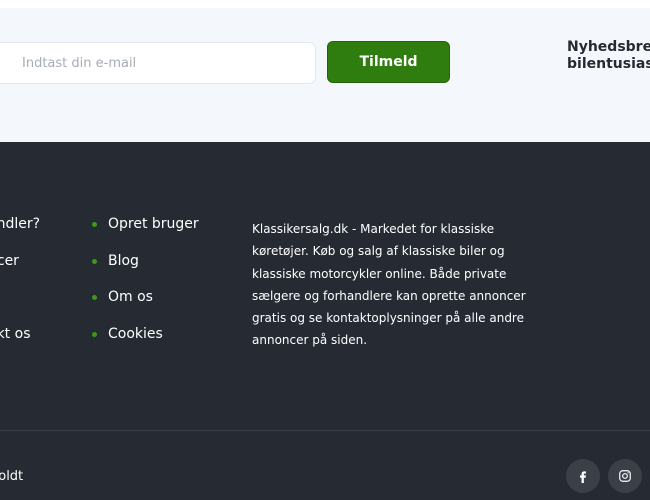 This screenshot has height=500, width=650. What do you see at coordinates (15, 334) in the screenshot?
I see `footer-link-kontakt: akt os` at bounding box center [15, 334].